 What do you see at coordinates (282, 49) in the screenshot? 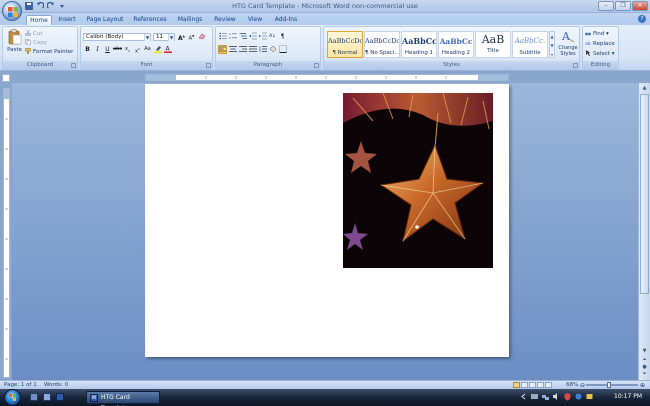
I see `borders-button` at bounding box center [282, 49].